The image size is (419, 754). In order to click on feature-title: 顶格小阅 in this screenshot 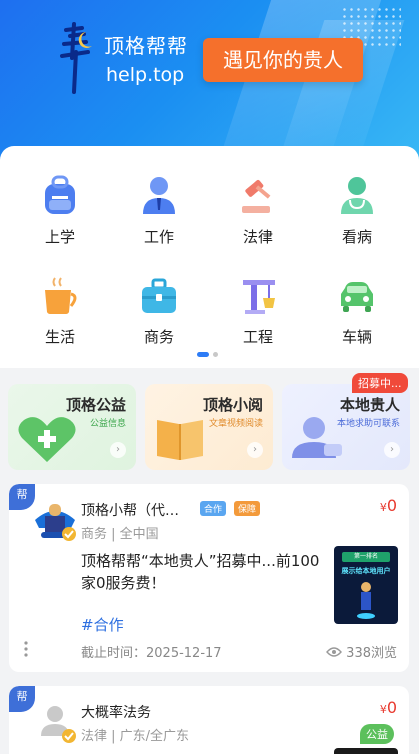, I will do `click(232, 405)`.